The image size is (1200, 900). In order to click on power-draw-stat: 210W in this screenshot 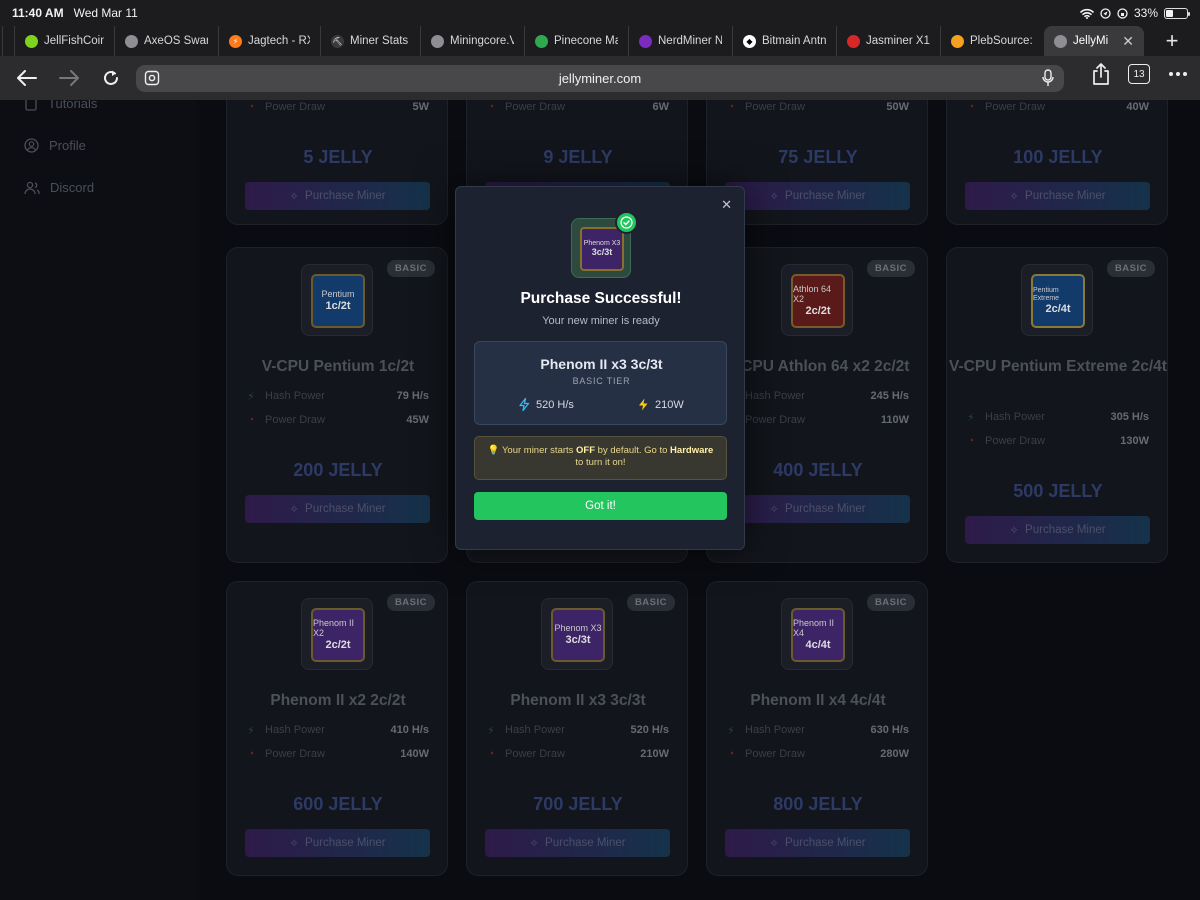, I will do `click(661, 404)`.